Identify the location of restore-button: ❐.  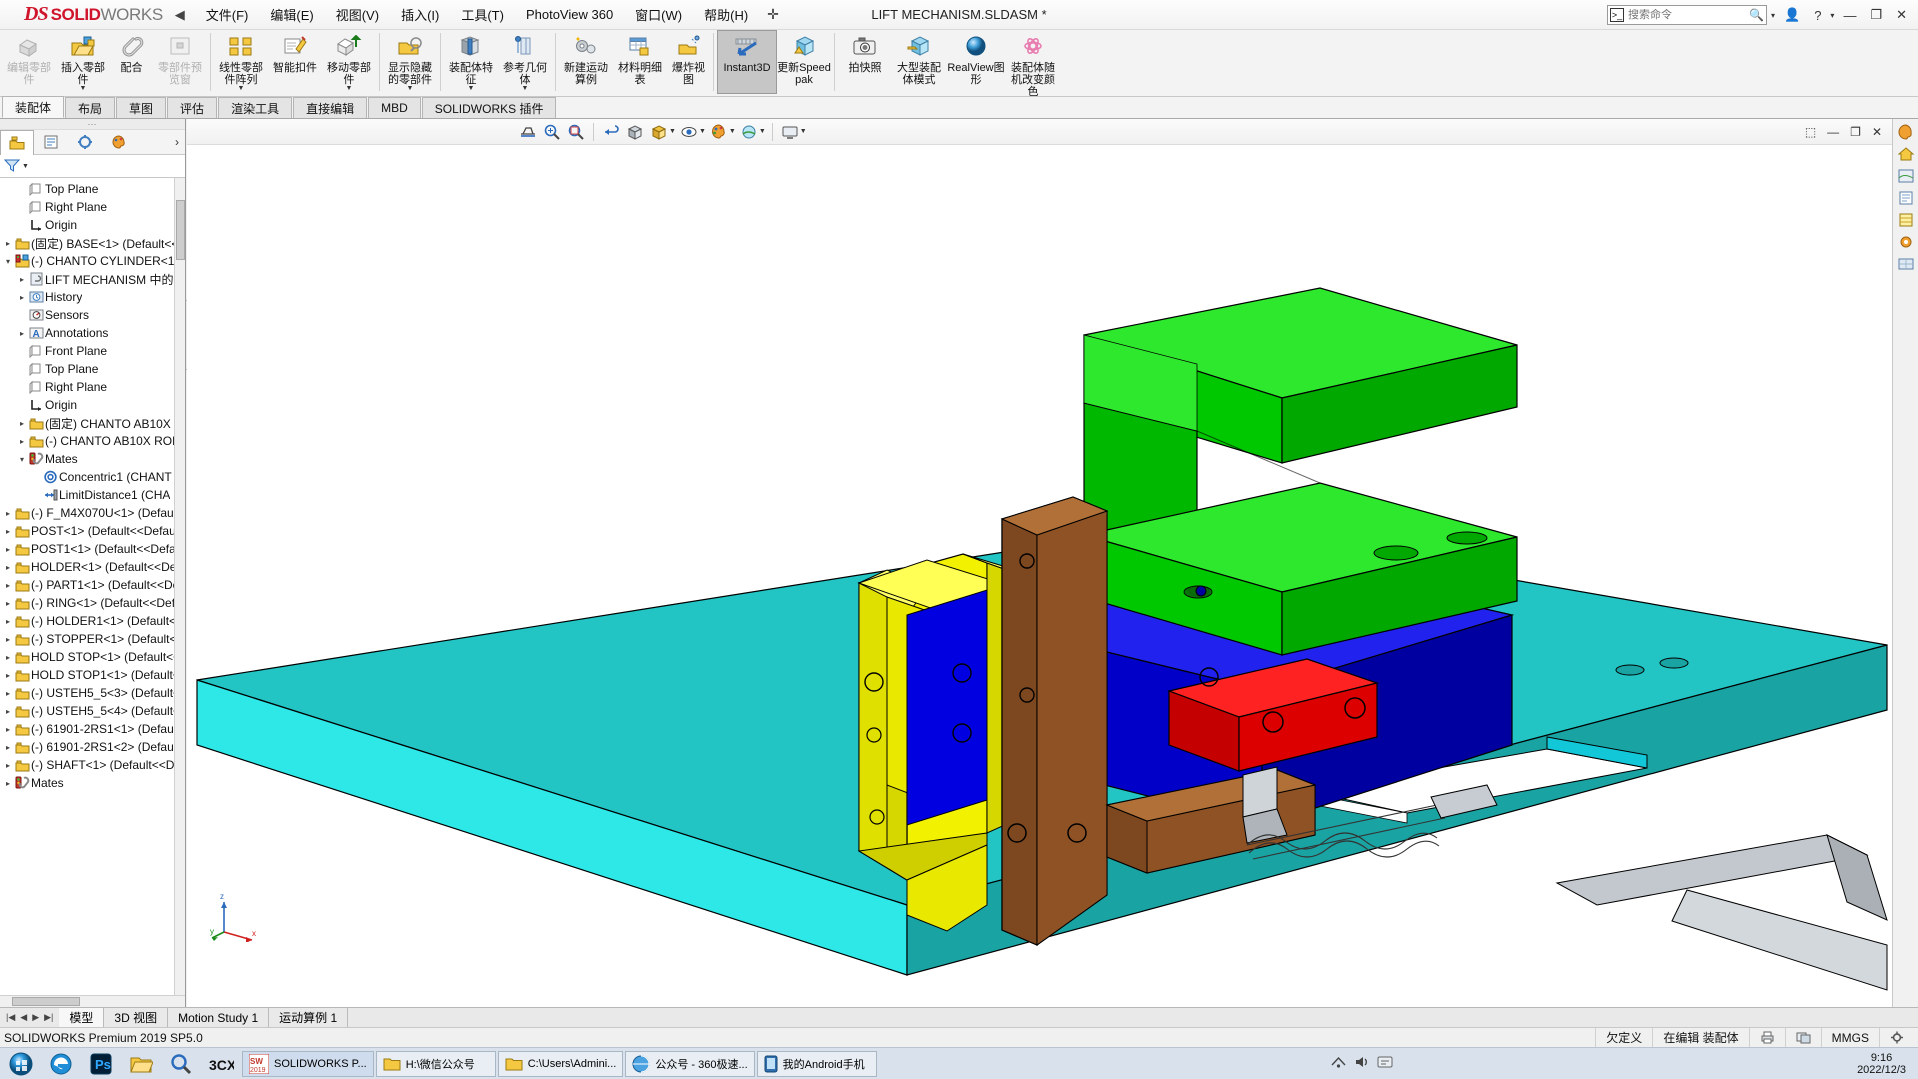
(1876, 15).